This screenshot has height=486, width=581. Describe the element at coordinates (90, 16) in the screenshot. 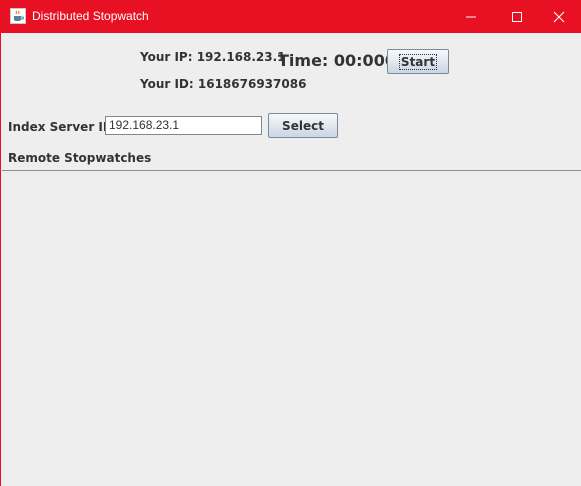

I see `window-title: Distributed Stopwatch` at that location.